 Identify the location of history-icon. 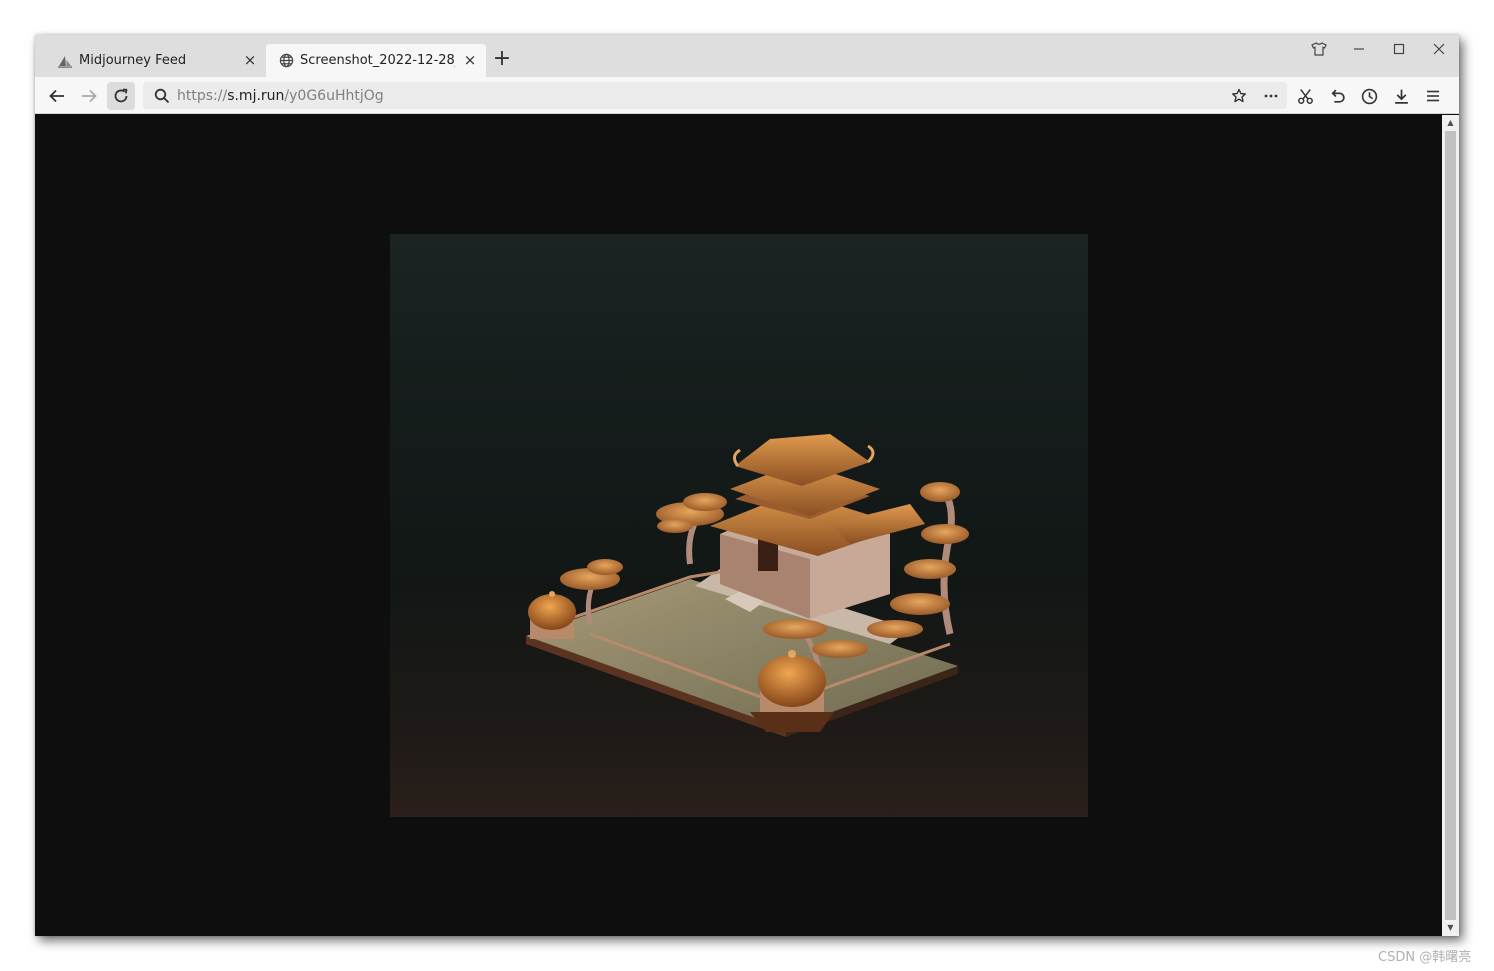
(1369, 96).